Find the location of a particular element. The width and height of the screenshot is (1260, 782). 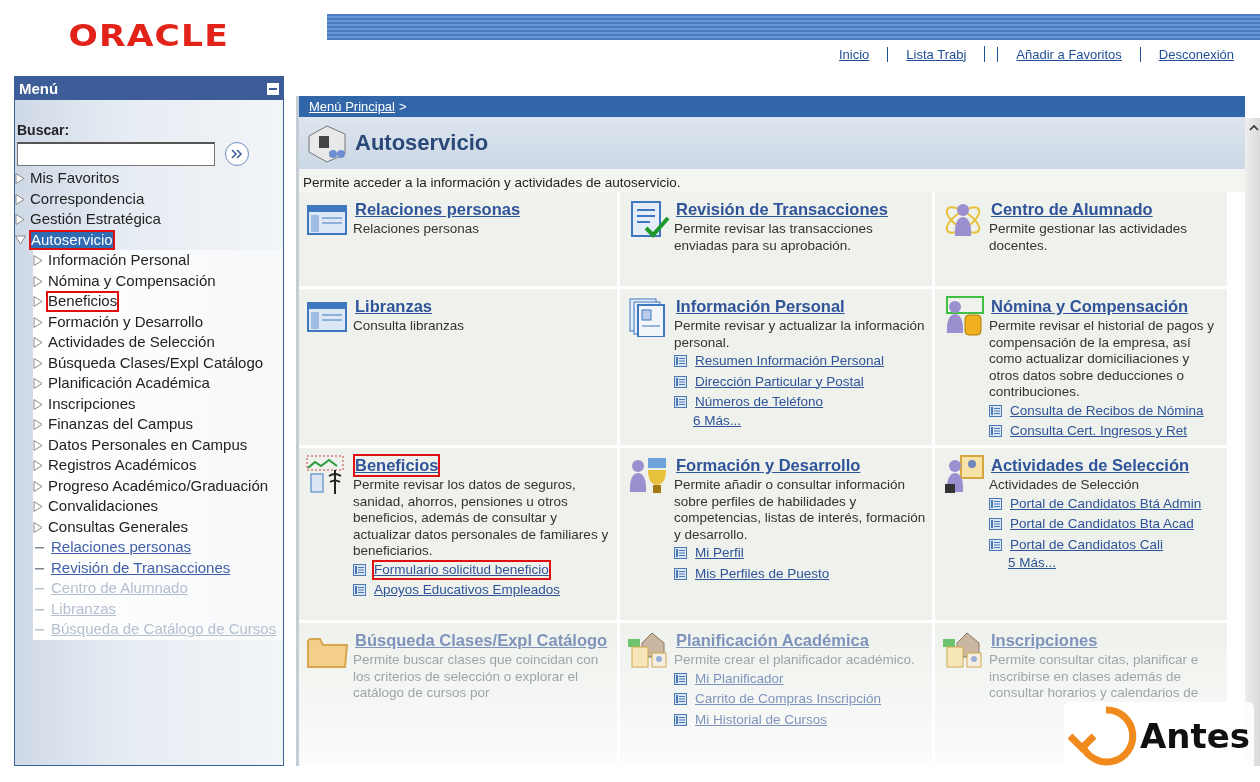

card-description: Relaciones personas is located at coordinates (416, 229).